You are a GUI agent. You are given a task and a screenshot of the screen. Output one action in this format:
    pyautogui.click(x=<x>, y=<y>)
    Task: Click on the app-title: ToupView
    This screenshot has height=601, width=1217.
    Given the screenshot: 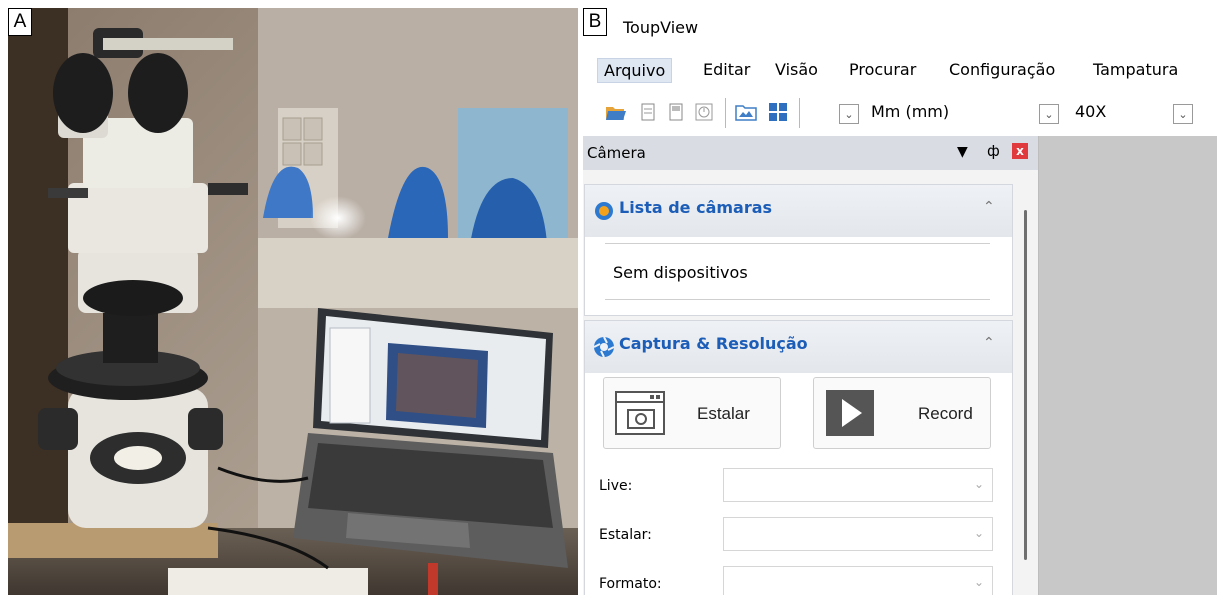 What is the action you would take?
    pyautogui.click(x=661, y=27)
    